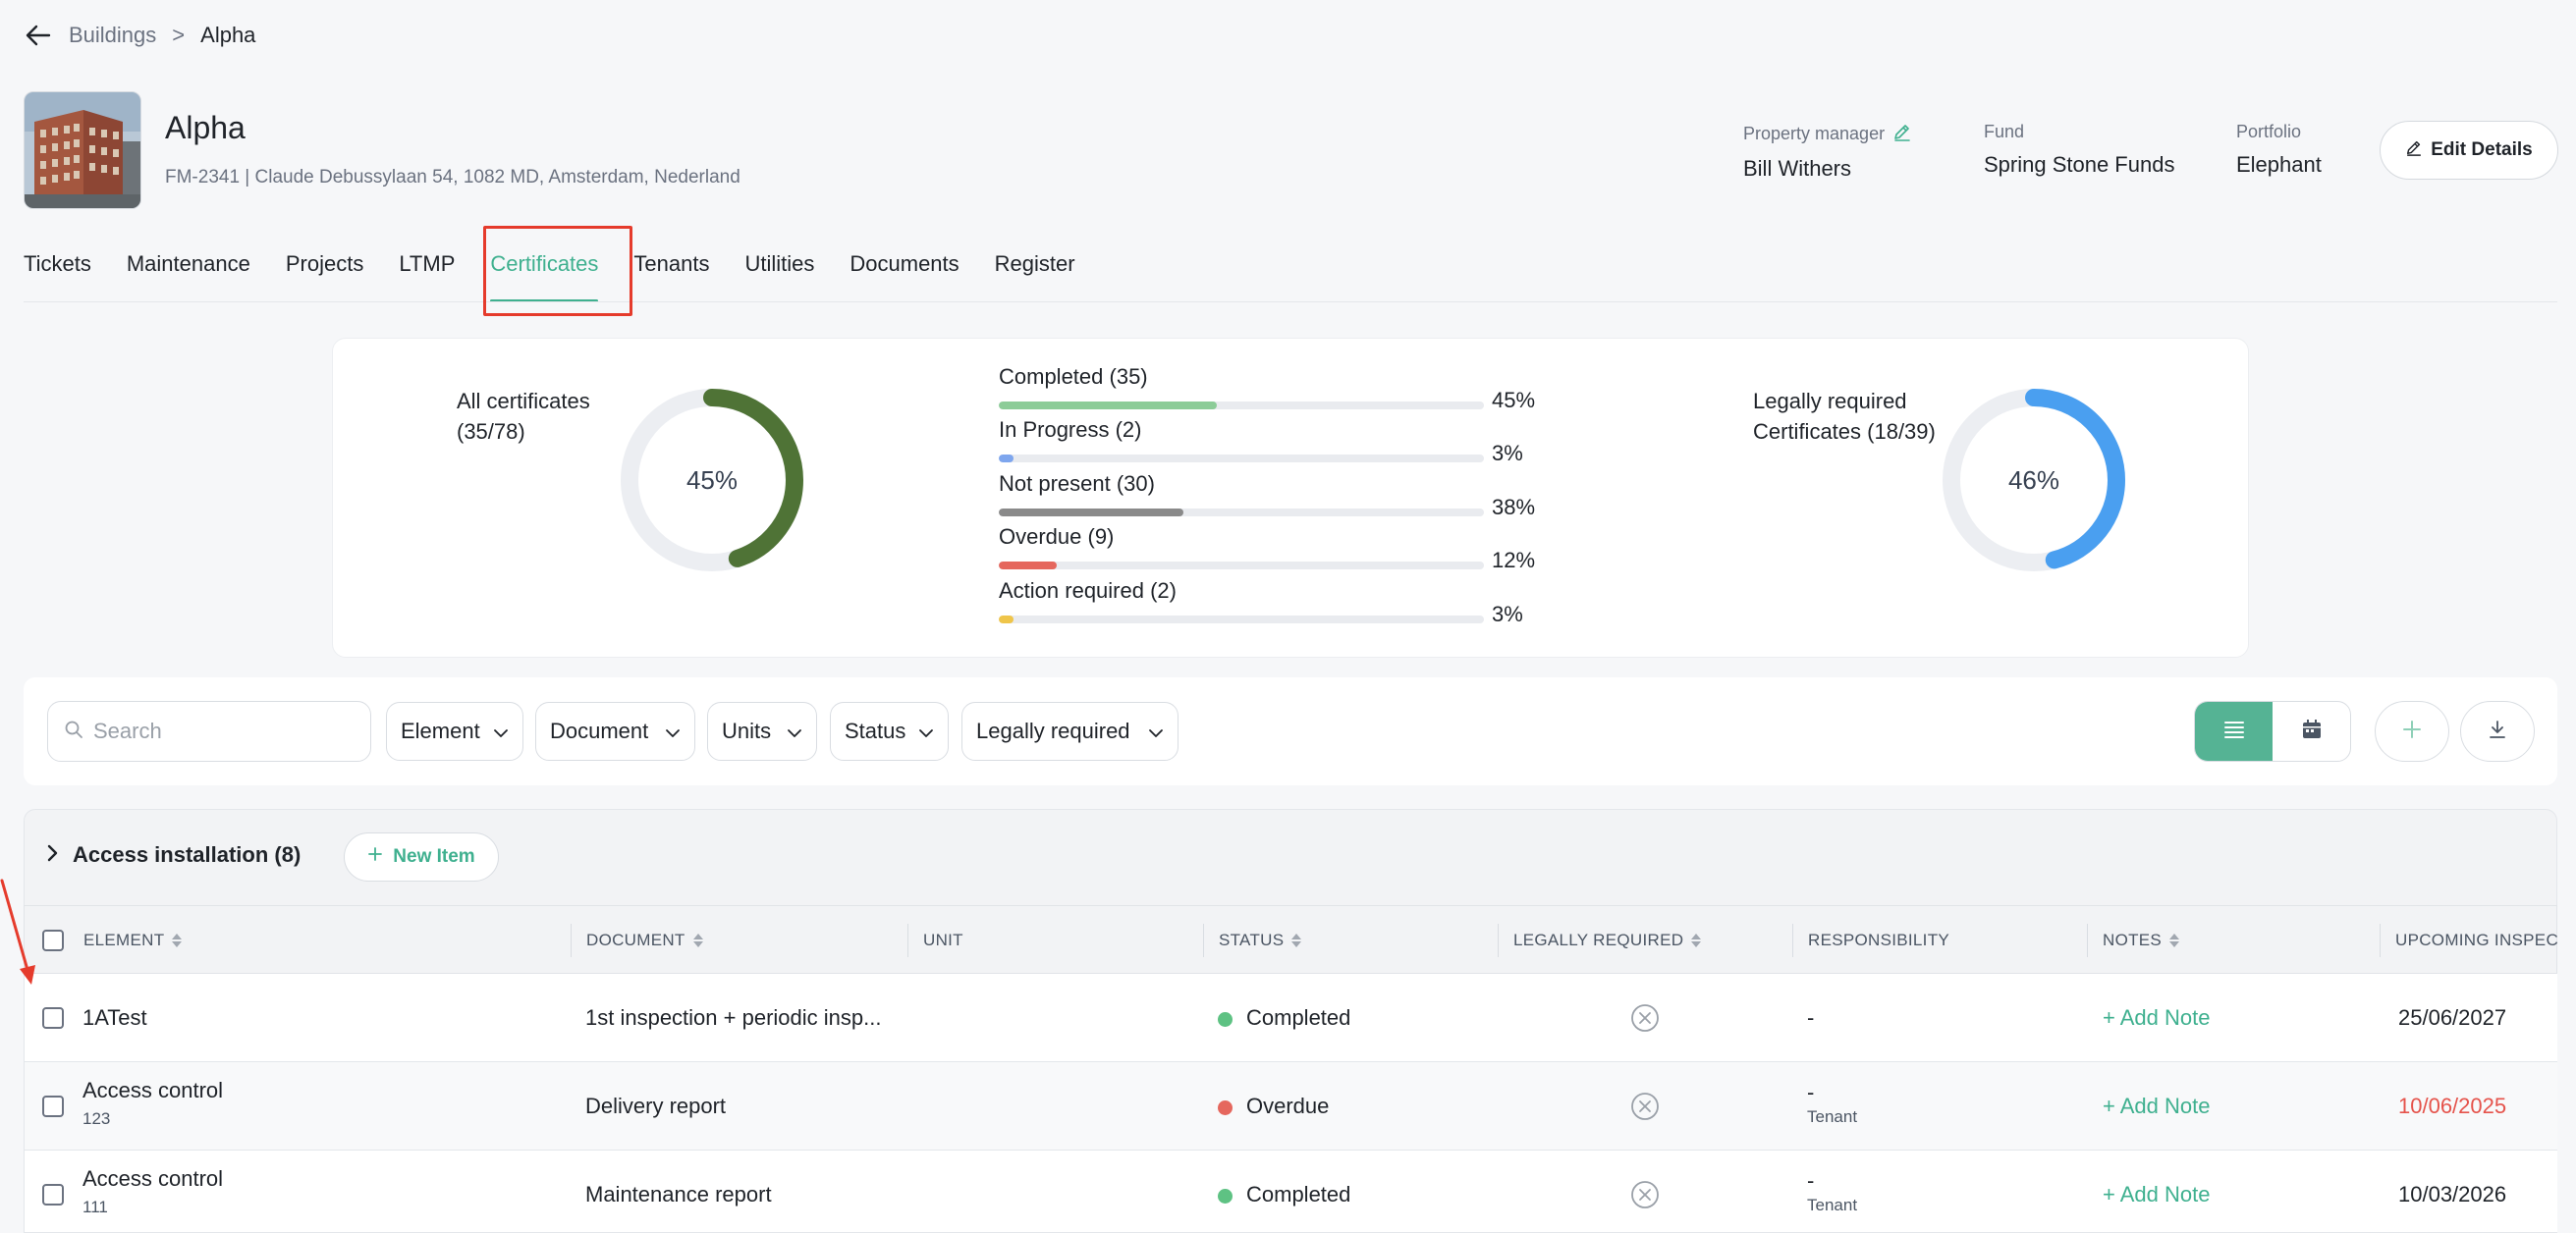 The width and height of the screenshot is (2576, 1233). What do you see at coordinates (889, 731) in the screenshot?
I see `status-filter-dropdown: Status` at bounding box center [889, 731].